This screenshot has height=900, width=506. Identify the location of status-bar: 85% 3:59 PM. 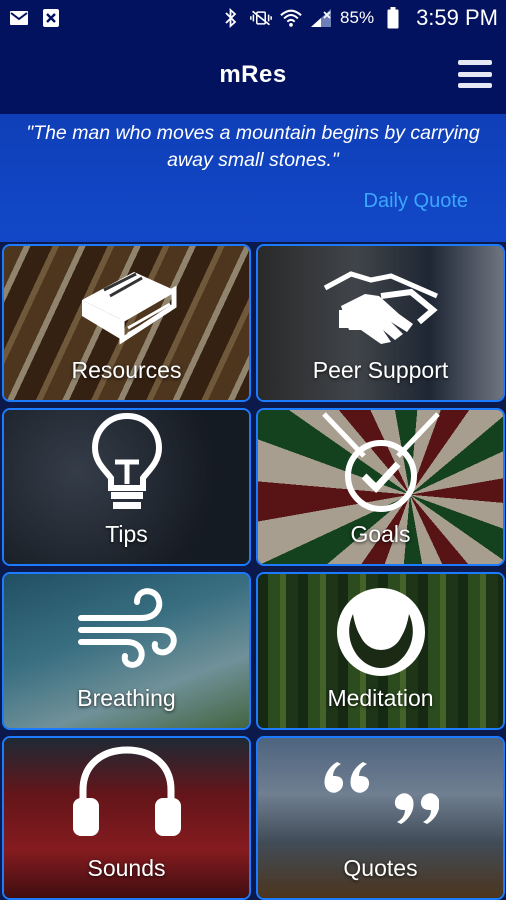
(253, 18).